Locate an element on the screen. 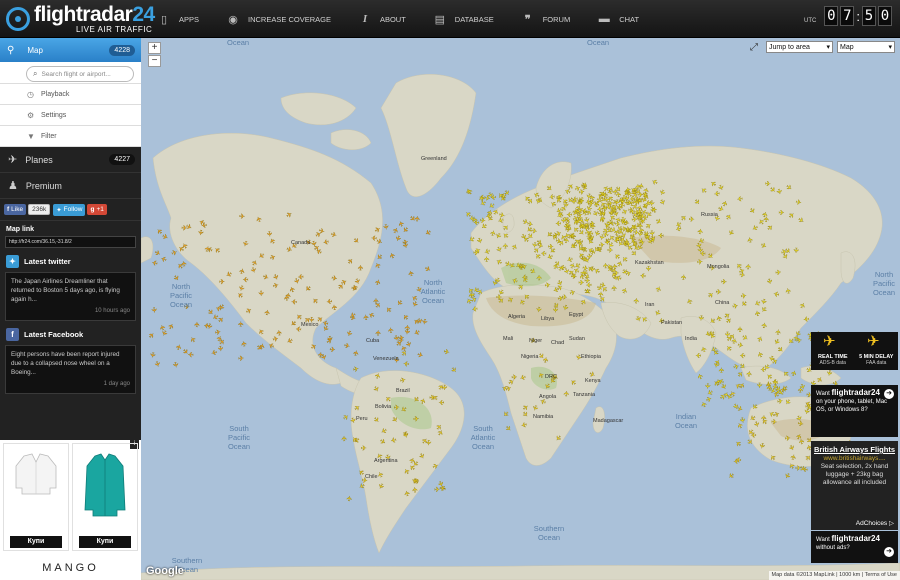 This screenshot has height=580, width=900. fullscreen-icon: ⤢ is located at coordinates (754, 47).